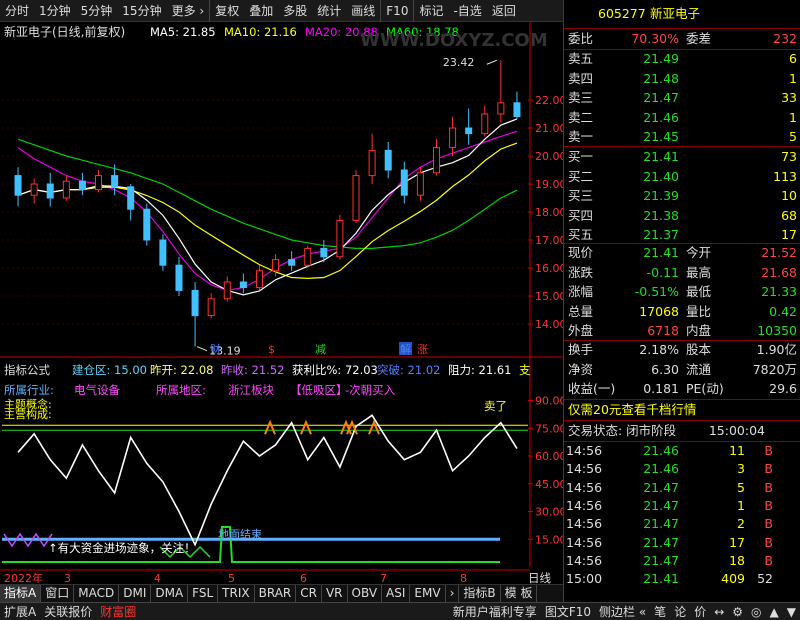 The image size is (800, 620). I want to click on toolbar-item-0: 分时, so click(17, 11).